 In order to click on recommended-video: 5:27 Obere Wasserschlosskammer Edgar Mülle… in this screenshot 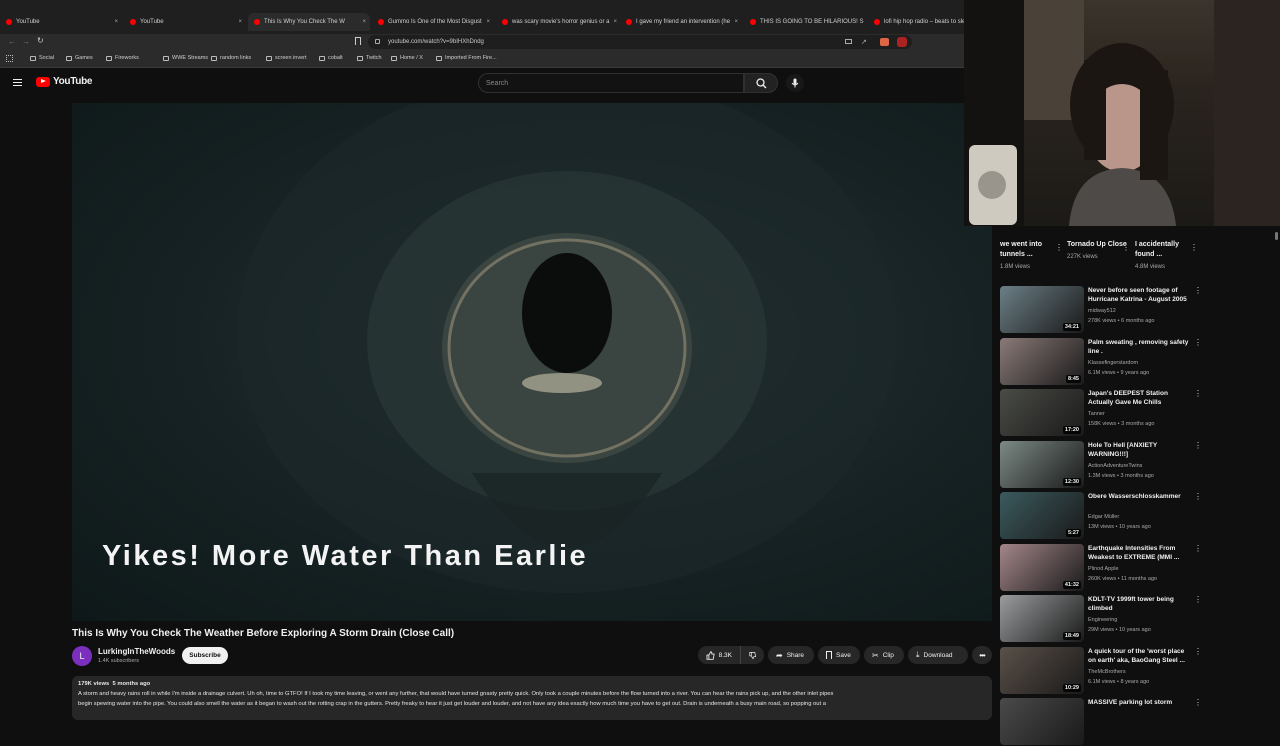, I will do `click(1101, 516)`.